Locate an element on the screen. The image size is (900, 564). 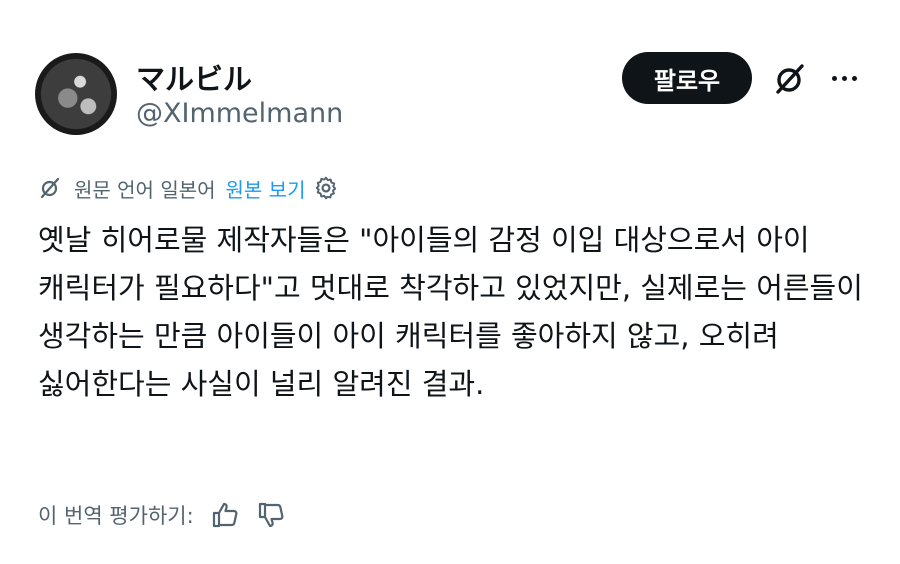
translation-bar: 원문 언어 일본어 원본 보기 is located at coordinates (188, 188).